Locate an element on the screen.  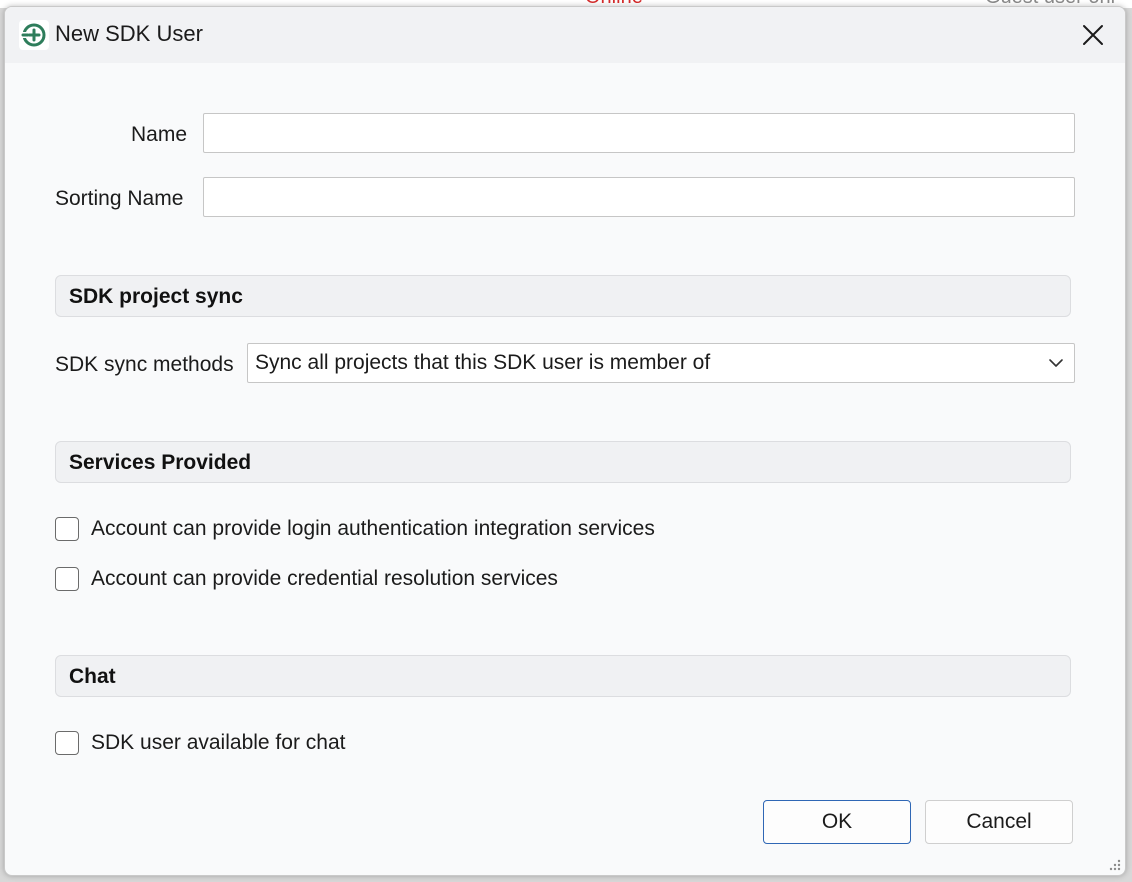
resize-grip-icon is located at coordinates (1114, 864).